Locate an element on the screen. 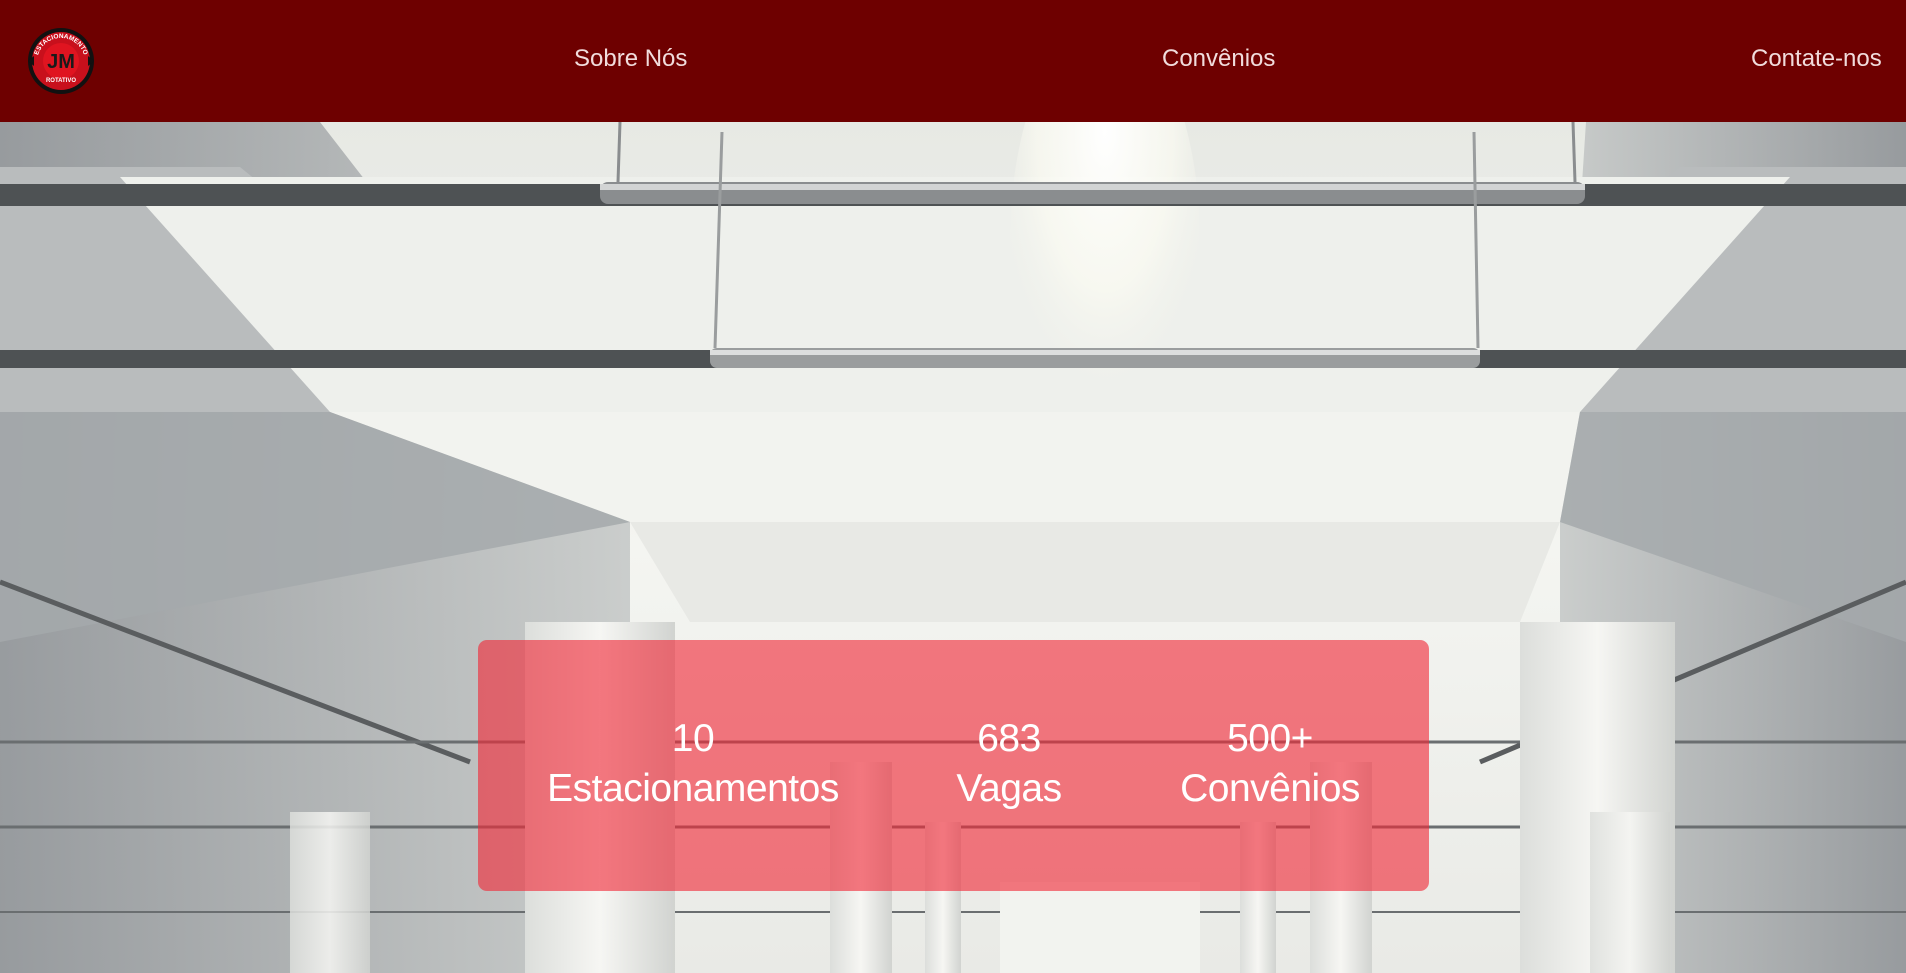  nav-link-convenios: Convênios is located at coordinates (1218, 59).